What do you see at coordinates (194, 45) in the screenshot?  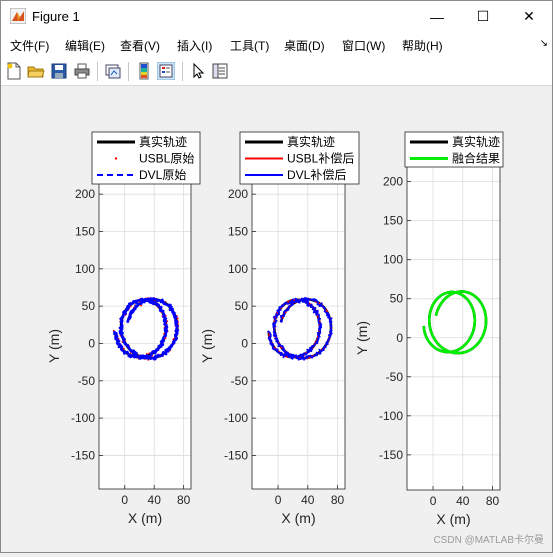 I see `menu-insert: 插入(I)` at bounding box center [194, 45].